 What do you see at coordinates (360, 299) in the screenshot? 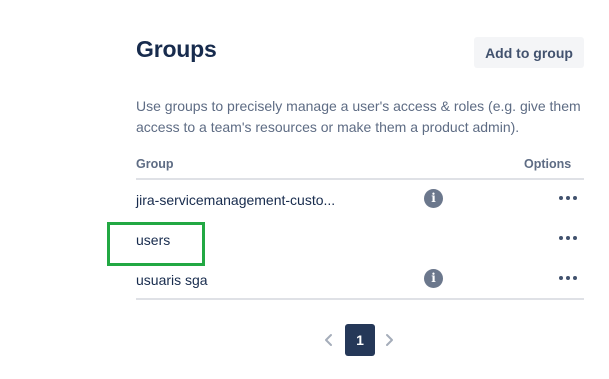
I see `table-bottom-divider` at bounding box center [360, 299].